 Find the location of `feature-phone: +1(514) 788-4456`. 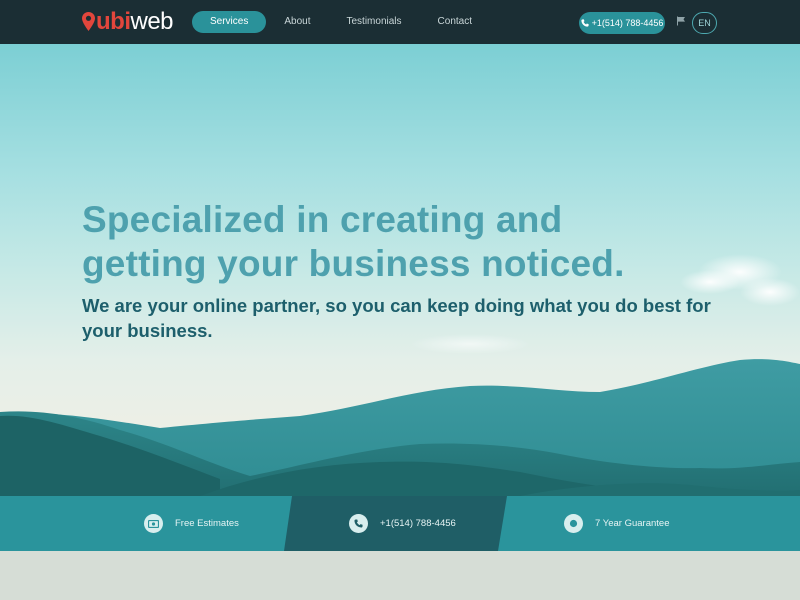

feature-phone: +1(514) 788-4456 is located at coordinates (402, 523).